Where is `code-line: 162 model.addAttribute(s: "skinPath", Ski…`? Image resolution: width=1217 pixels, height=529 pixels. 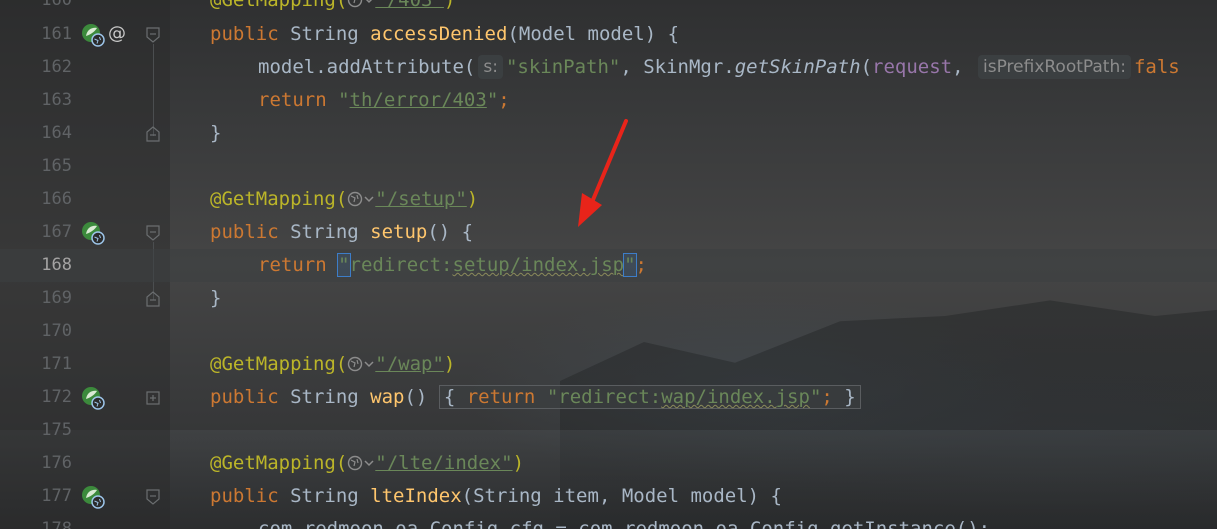 code-line: 162 model.addAttribute(s: "skinPath", Ski… is located at coordinates (608, 67).